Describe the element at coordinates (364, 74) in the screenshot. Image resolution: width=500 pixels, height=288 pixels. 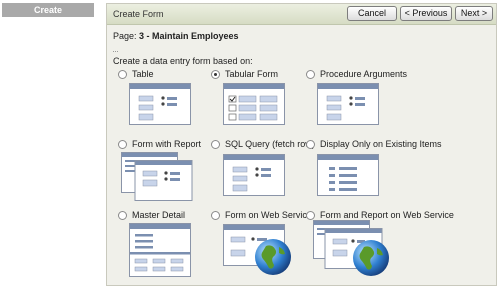
I see `option-label: Procedure Arguments` at that location.